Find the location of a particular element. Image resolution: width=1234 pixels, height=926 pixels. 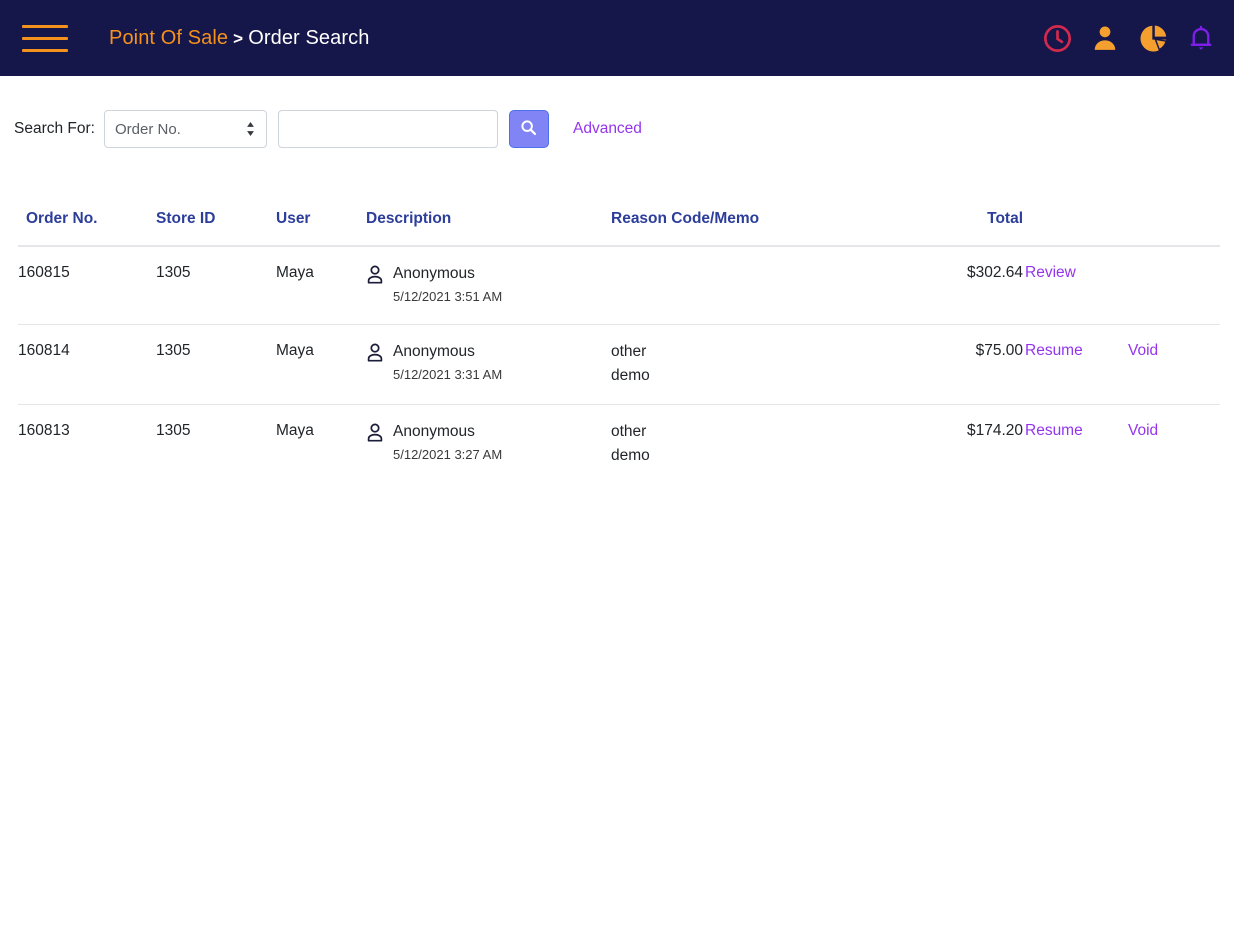

breadcrumb-page-title: Order Search is located at coordinates (309, 37).